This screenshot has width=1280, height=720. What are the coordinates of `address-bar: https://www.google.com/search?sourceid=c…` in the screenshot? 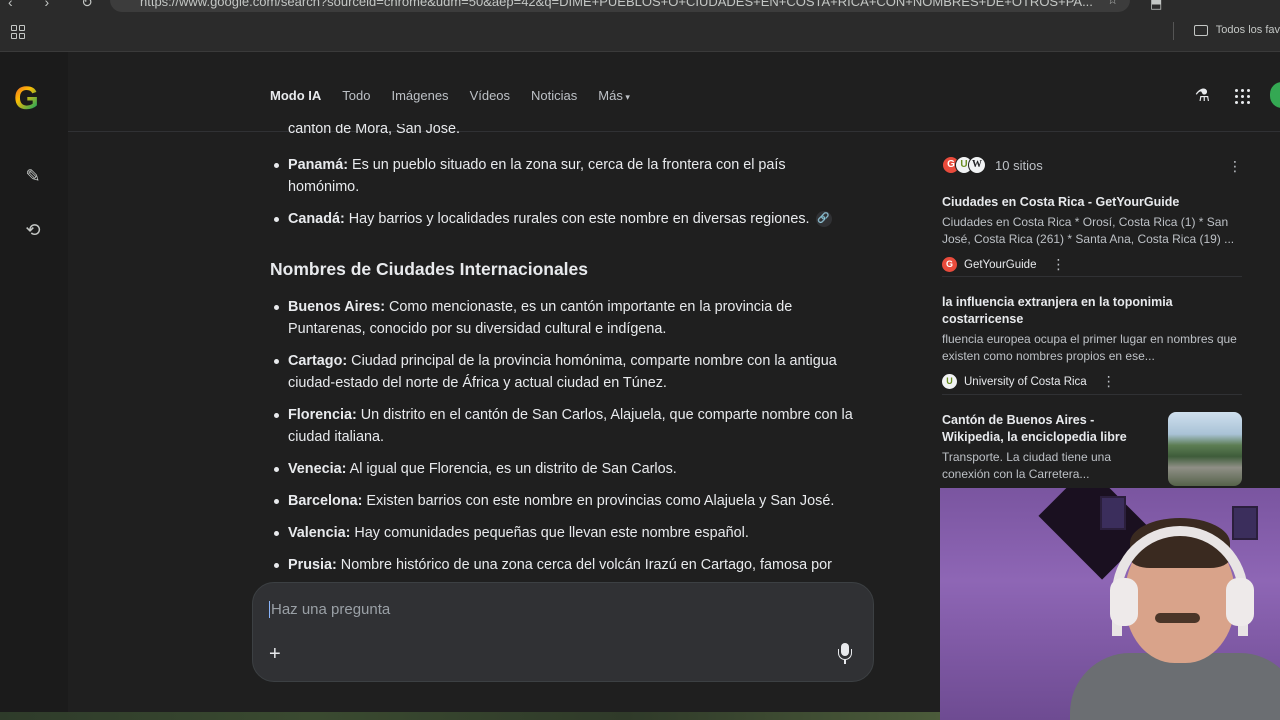 It's located at (620, 6).